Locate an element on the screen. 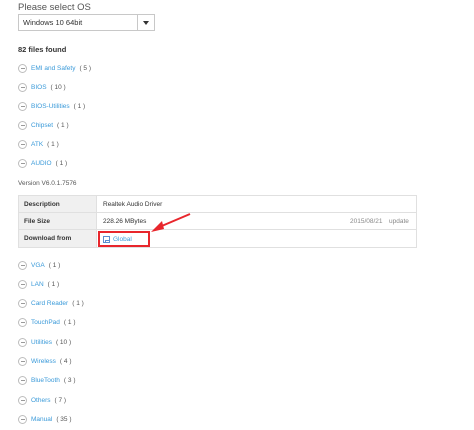  category-others: Others ( 7 ) is located at coordinates (42, 400).